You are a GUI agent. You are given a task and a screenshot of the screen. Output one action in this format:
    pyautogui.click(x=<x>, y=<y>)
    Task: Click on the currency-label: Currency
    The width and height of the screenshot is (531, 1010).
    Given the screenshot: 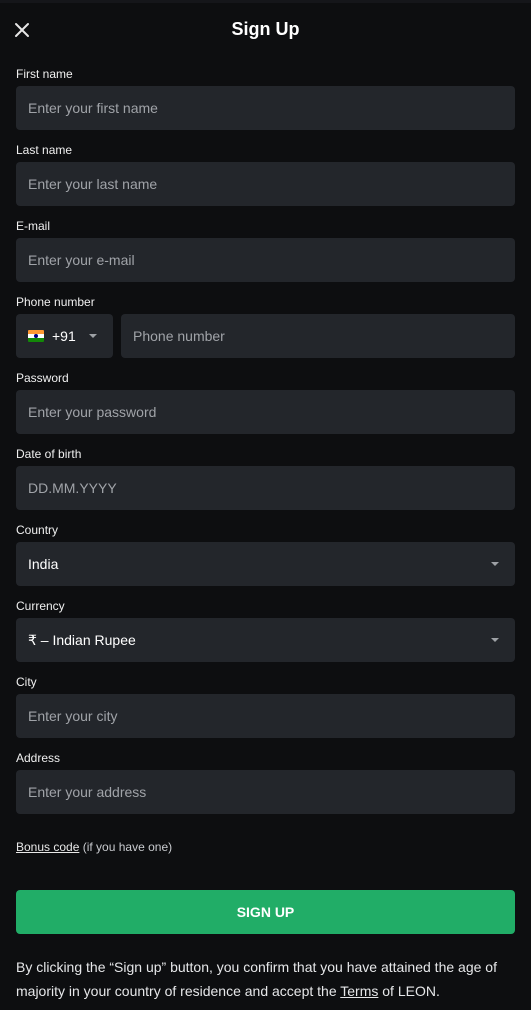 What is the action you would take?
    pyautogui.click(x=40, y=606)
    